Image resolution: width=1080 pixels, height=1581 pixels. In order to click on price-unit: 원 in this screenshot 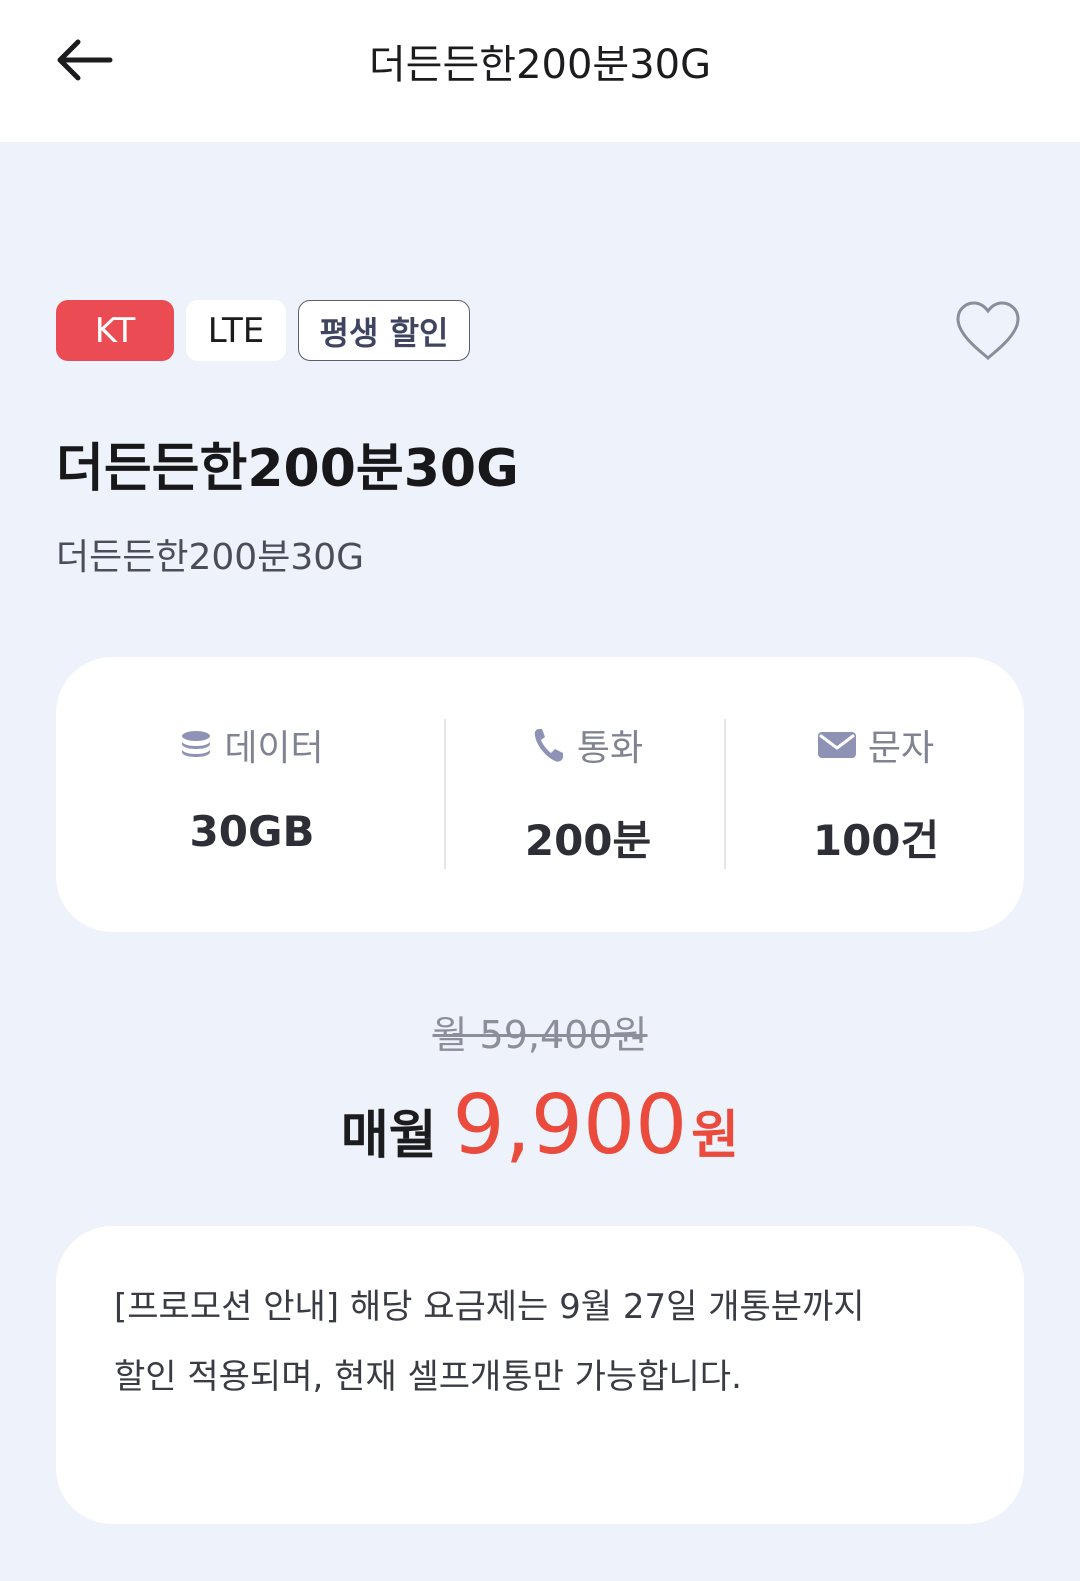, I will do `click(715, 1136)`.